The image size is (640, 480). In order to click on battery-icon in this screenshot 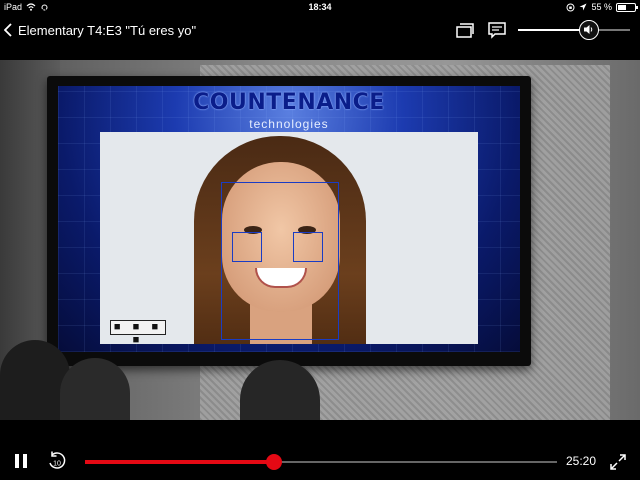, I will do `click(627, 7)`.